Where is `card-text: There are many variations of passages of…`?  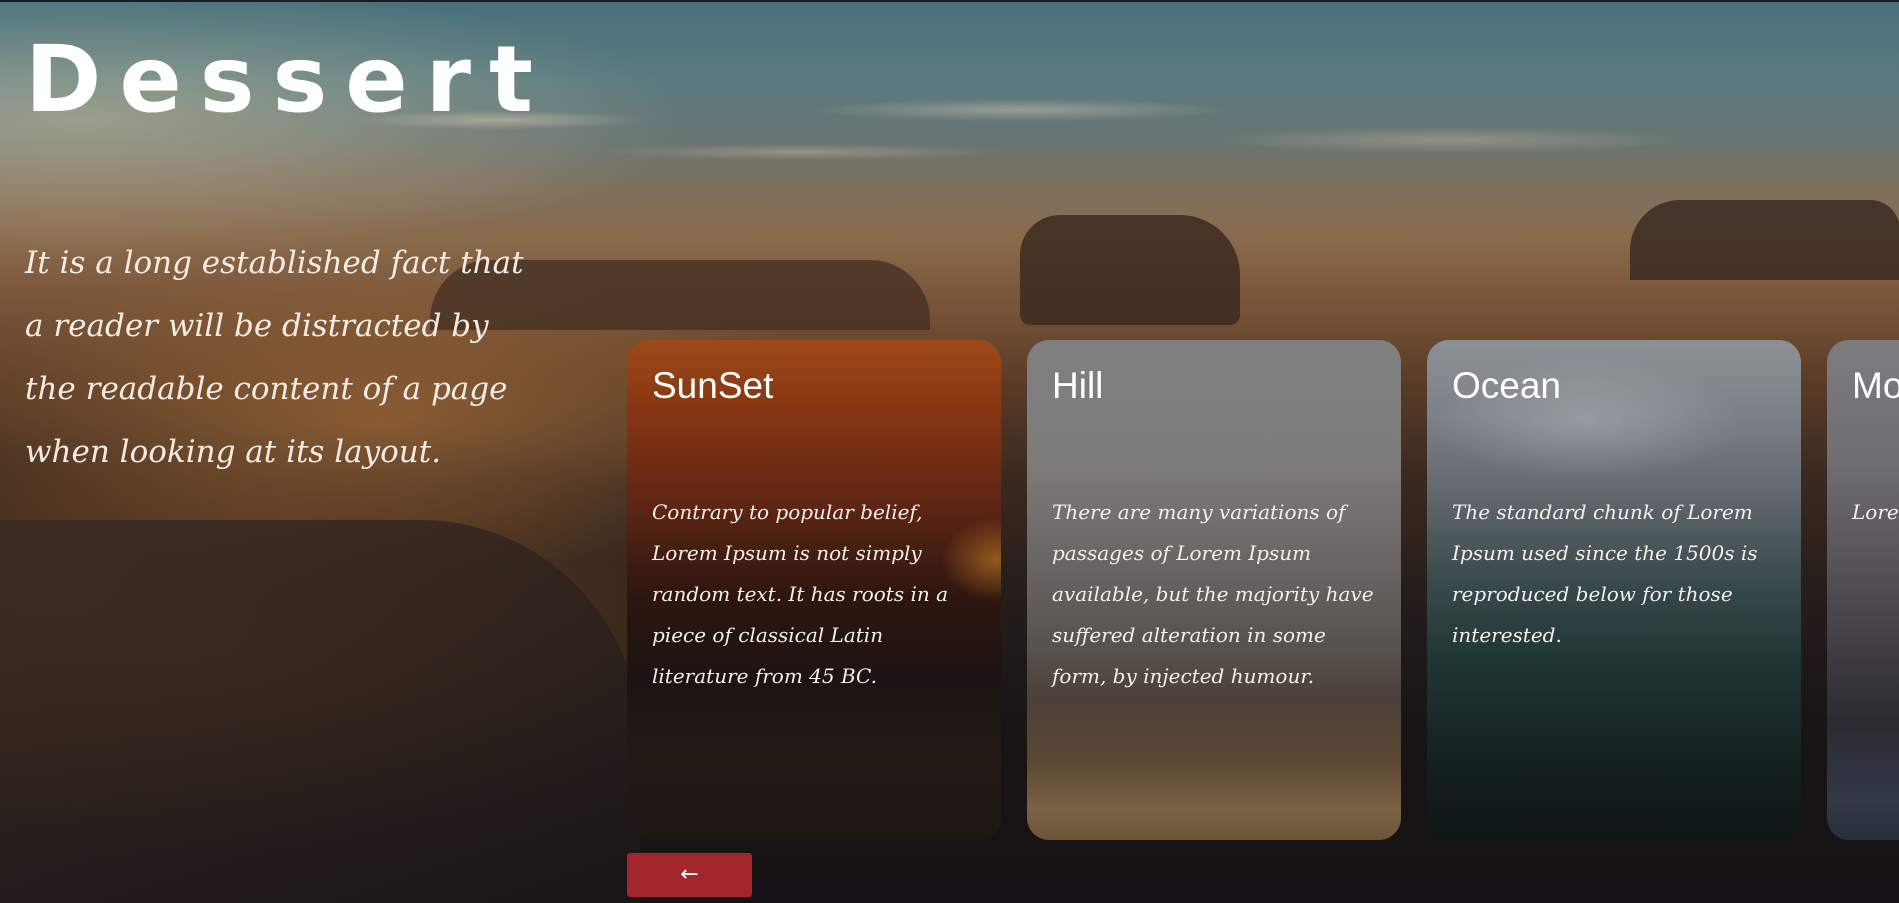 card-text: There are many variations of passages of… is located at coordinates (1213, 593).